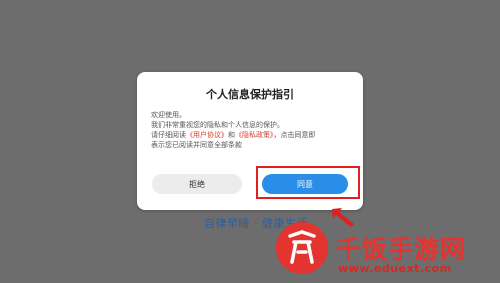 This screenshot has width=500, height=283. What do you see at coordinates (395, 268) in the screenshot?
I see `watermark-url: www.eduext.com` at bounding box center [395, 268].